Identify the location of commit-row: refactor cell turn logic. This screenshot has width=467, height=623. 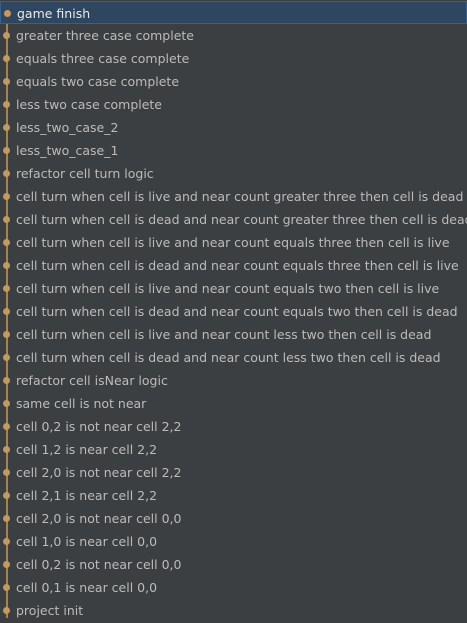
(233, 173).